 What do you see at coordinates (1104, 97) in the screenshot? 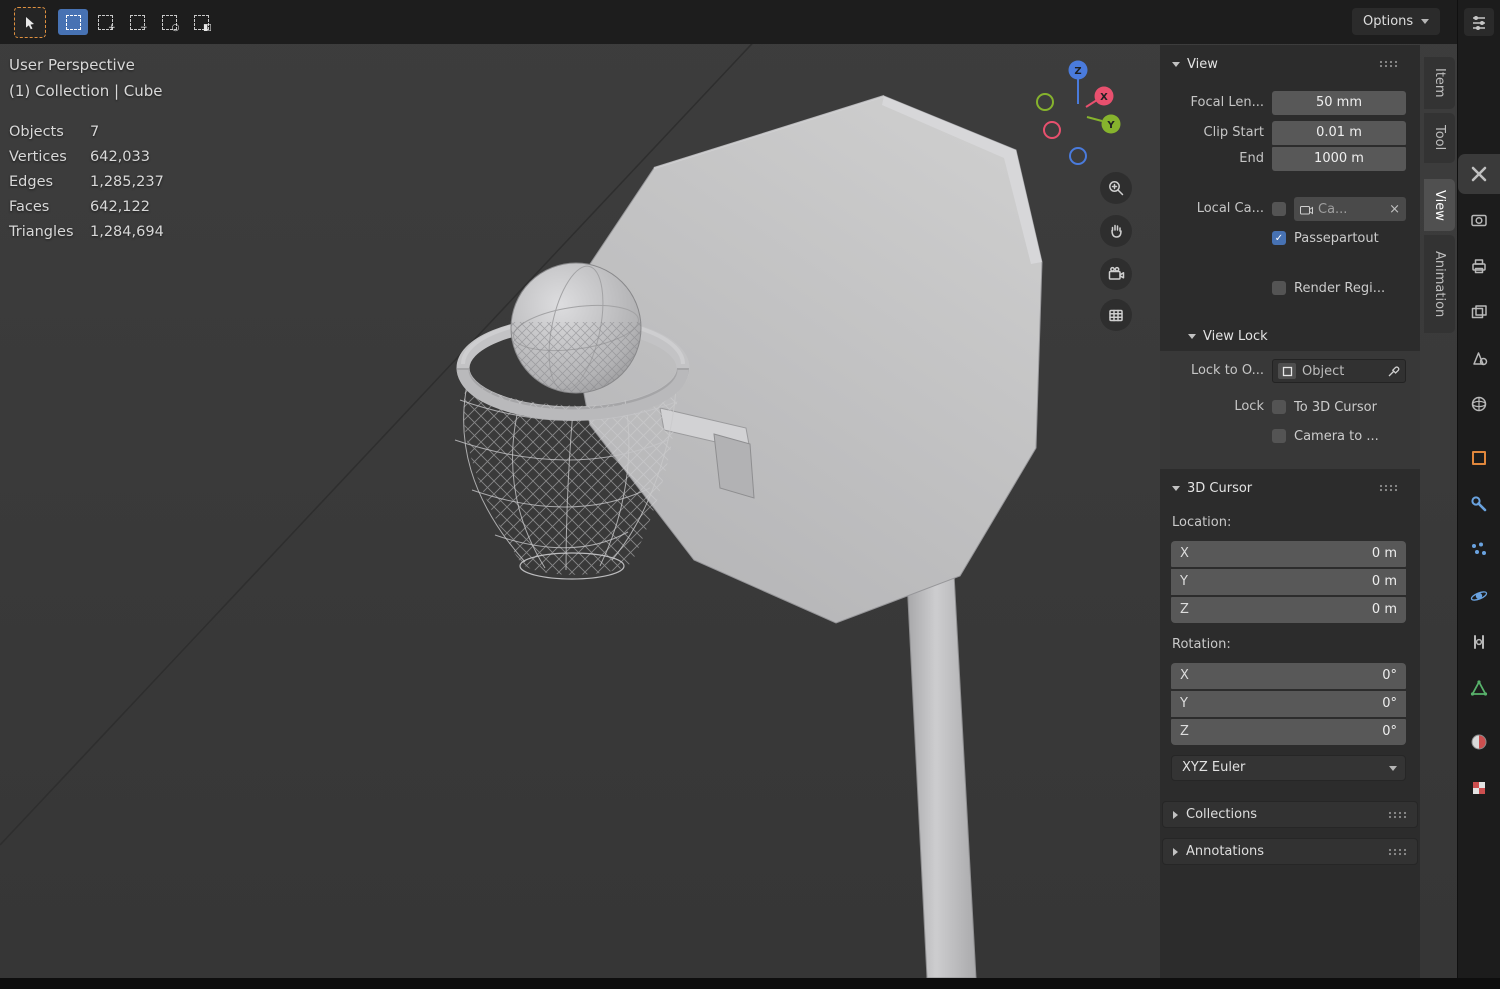
I see `gizmo-x-label: X` at bounding box center [1104, 97].